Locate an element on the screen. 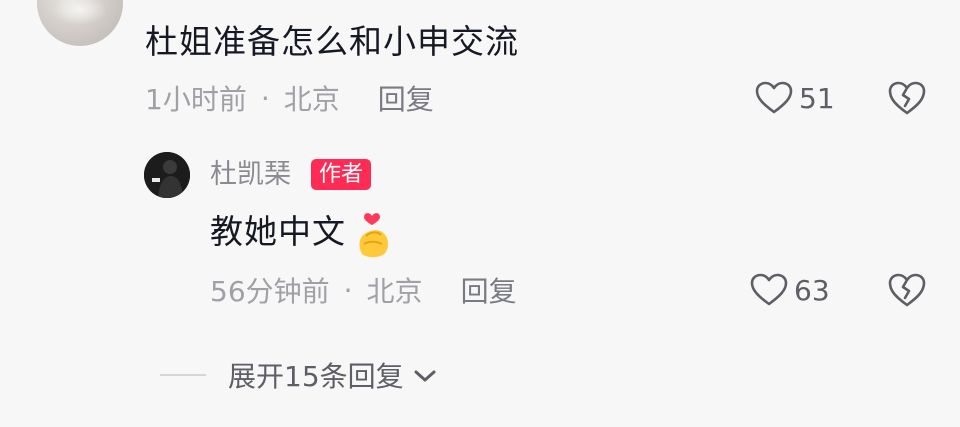 The image size is (960, 427). chevron-down-icon is located at coordinates (425, 375).